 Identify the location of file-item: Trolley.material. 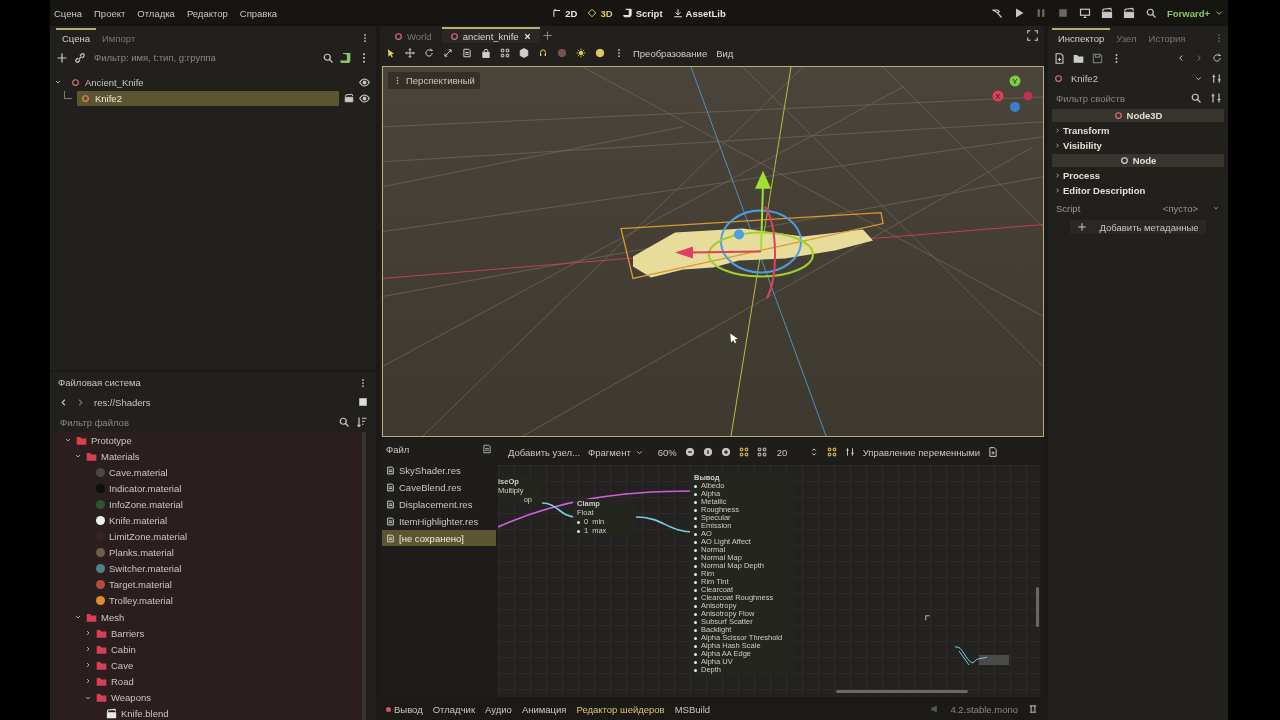
(141, 601).